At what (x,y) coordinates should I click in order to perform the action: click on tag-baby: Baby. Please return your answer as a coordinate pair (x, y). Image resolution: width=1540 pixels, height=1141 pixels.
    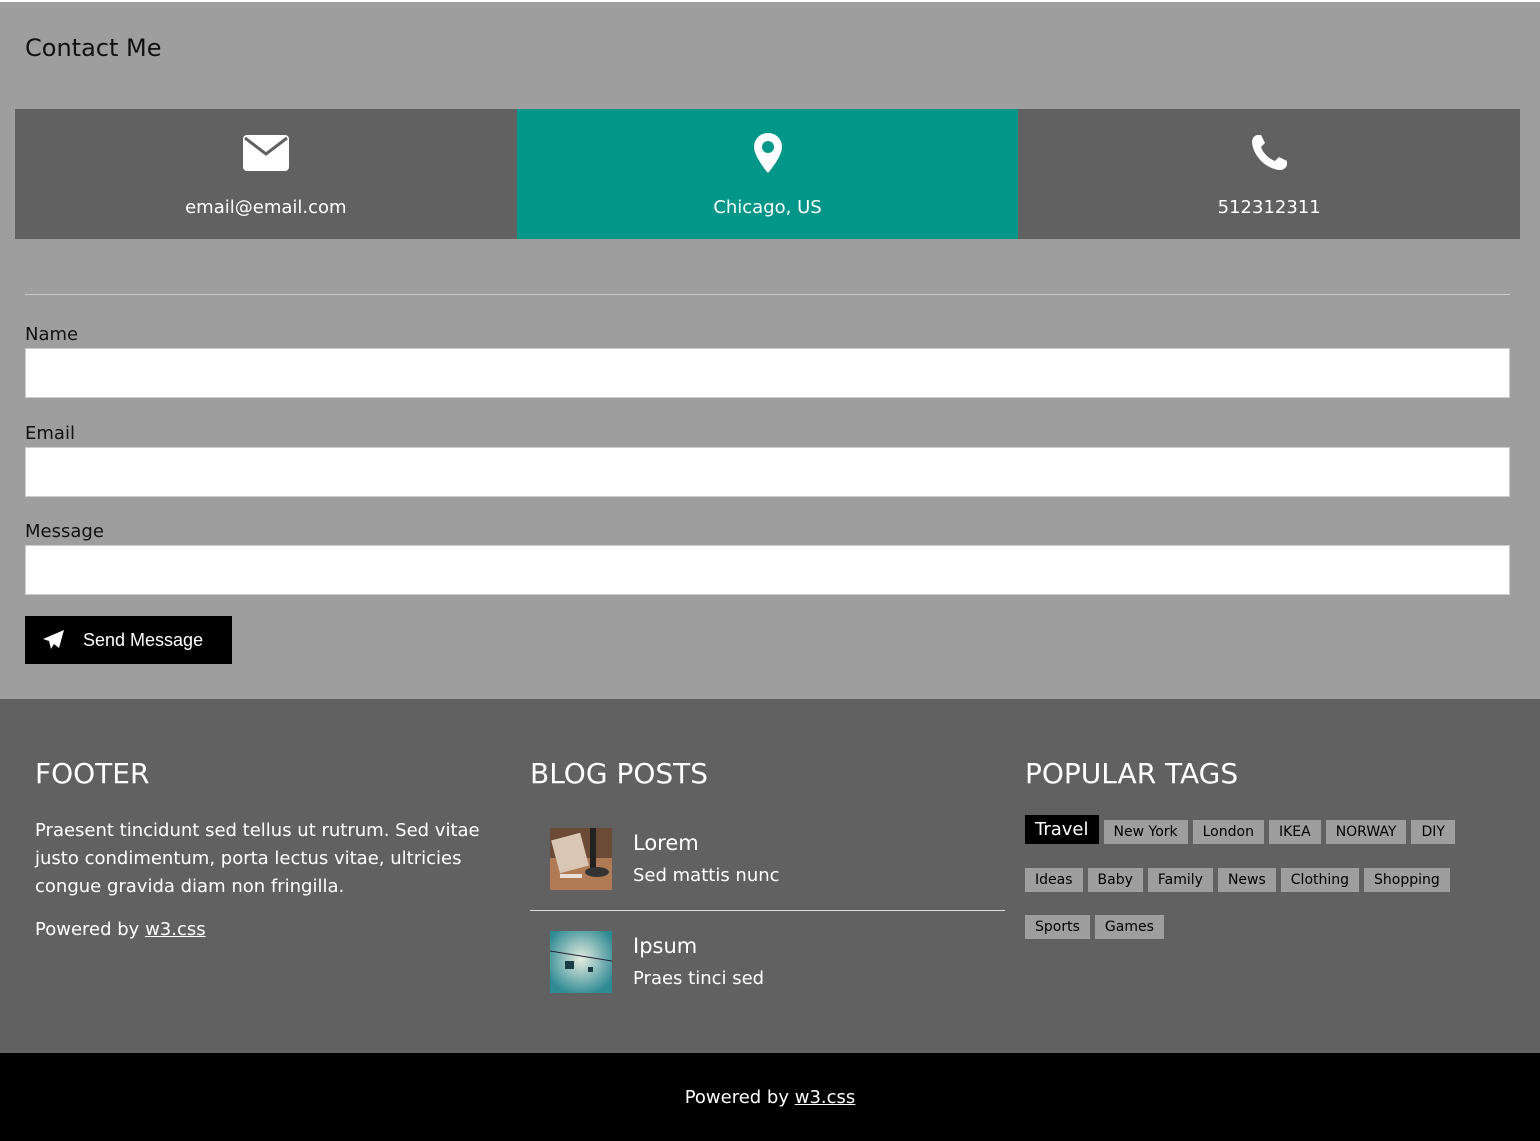
    Looking at the image, I should click on (1115, 880).